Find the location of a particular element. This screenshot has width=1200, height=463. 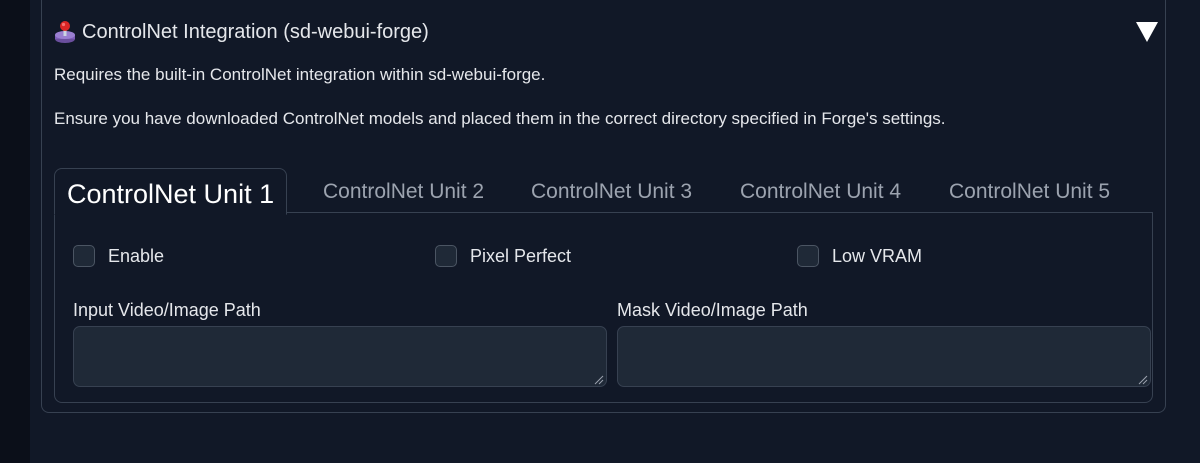

input-path-textarea is located at coordinates (340, 356).